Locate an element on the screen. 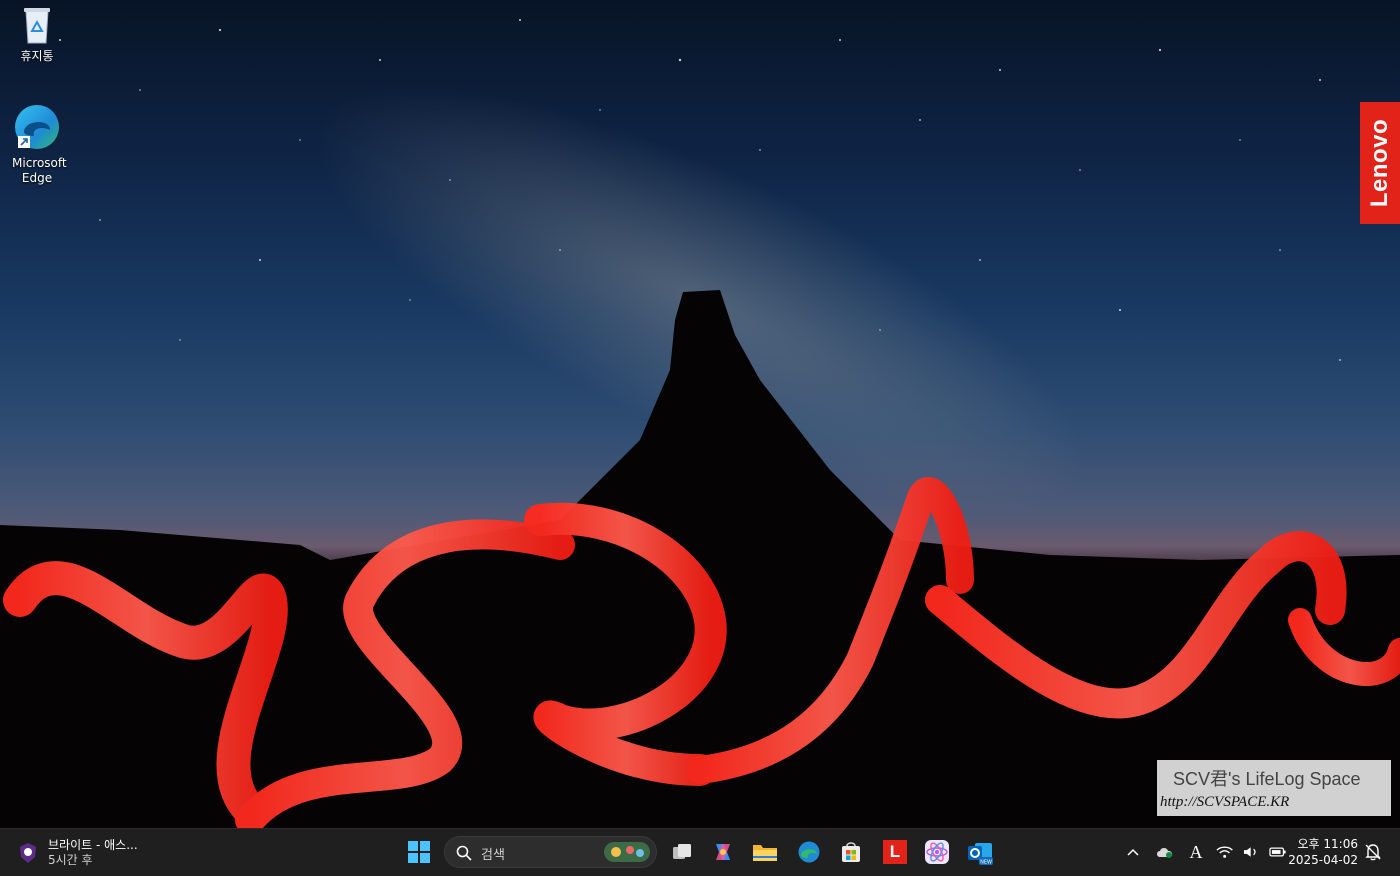 Image resolution: width=1400 pixels, height=876 pixels. file-explorer-button is located at coordinates (765, 852).